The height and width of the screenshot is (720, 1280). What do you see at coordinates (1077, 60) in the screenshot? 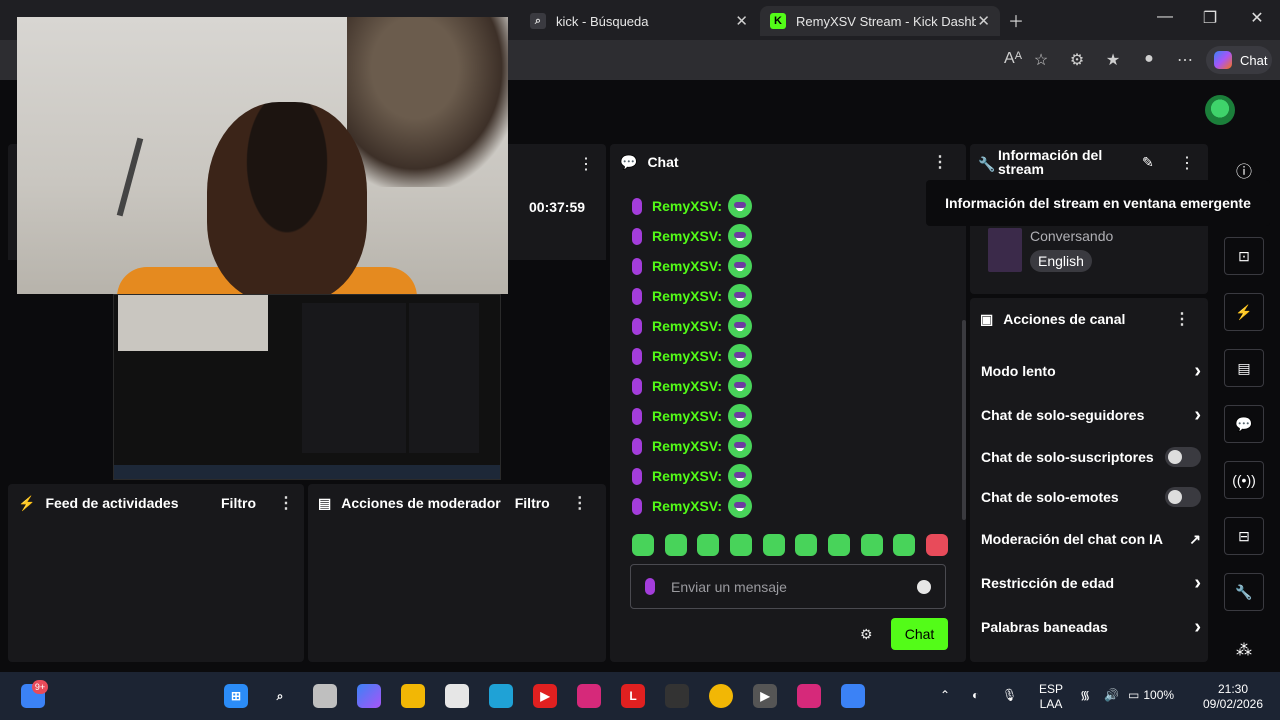
I see `extensions-icon: ⚙` at bounding box center [1077, 60].